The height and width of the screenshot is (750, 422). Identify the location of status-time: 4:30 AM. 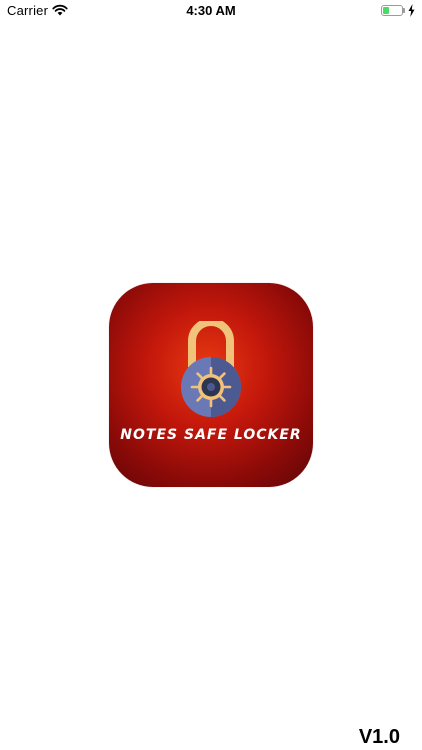
(211, 10).